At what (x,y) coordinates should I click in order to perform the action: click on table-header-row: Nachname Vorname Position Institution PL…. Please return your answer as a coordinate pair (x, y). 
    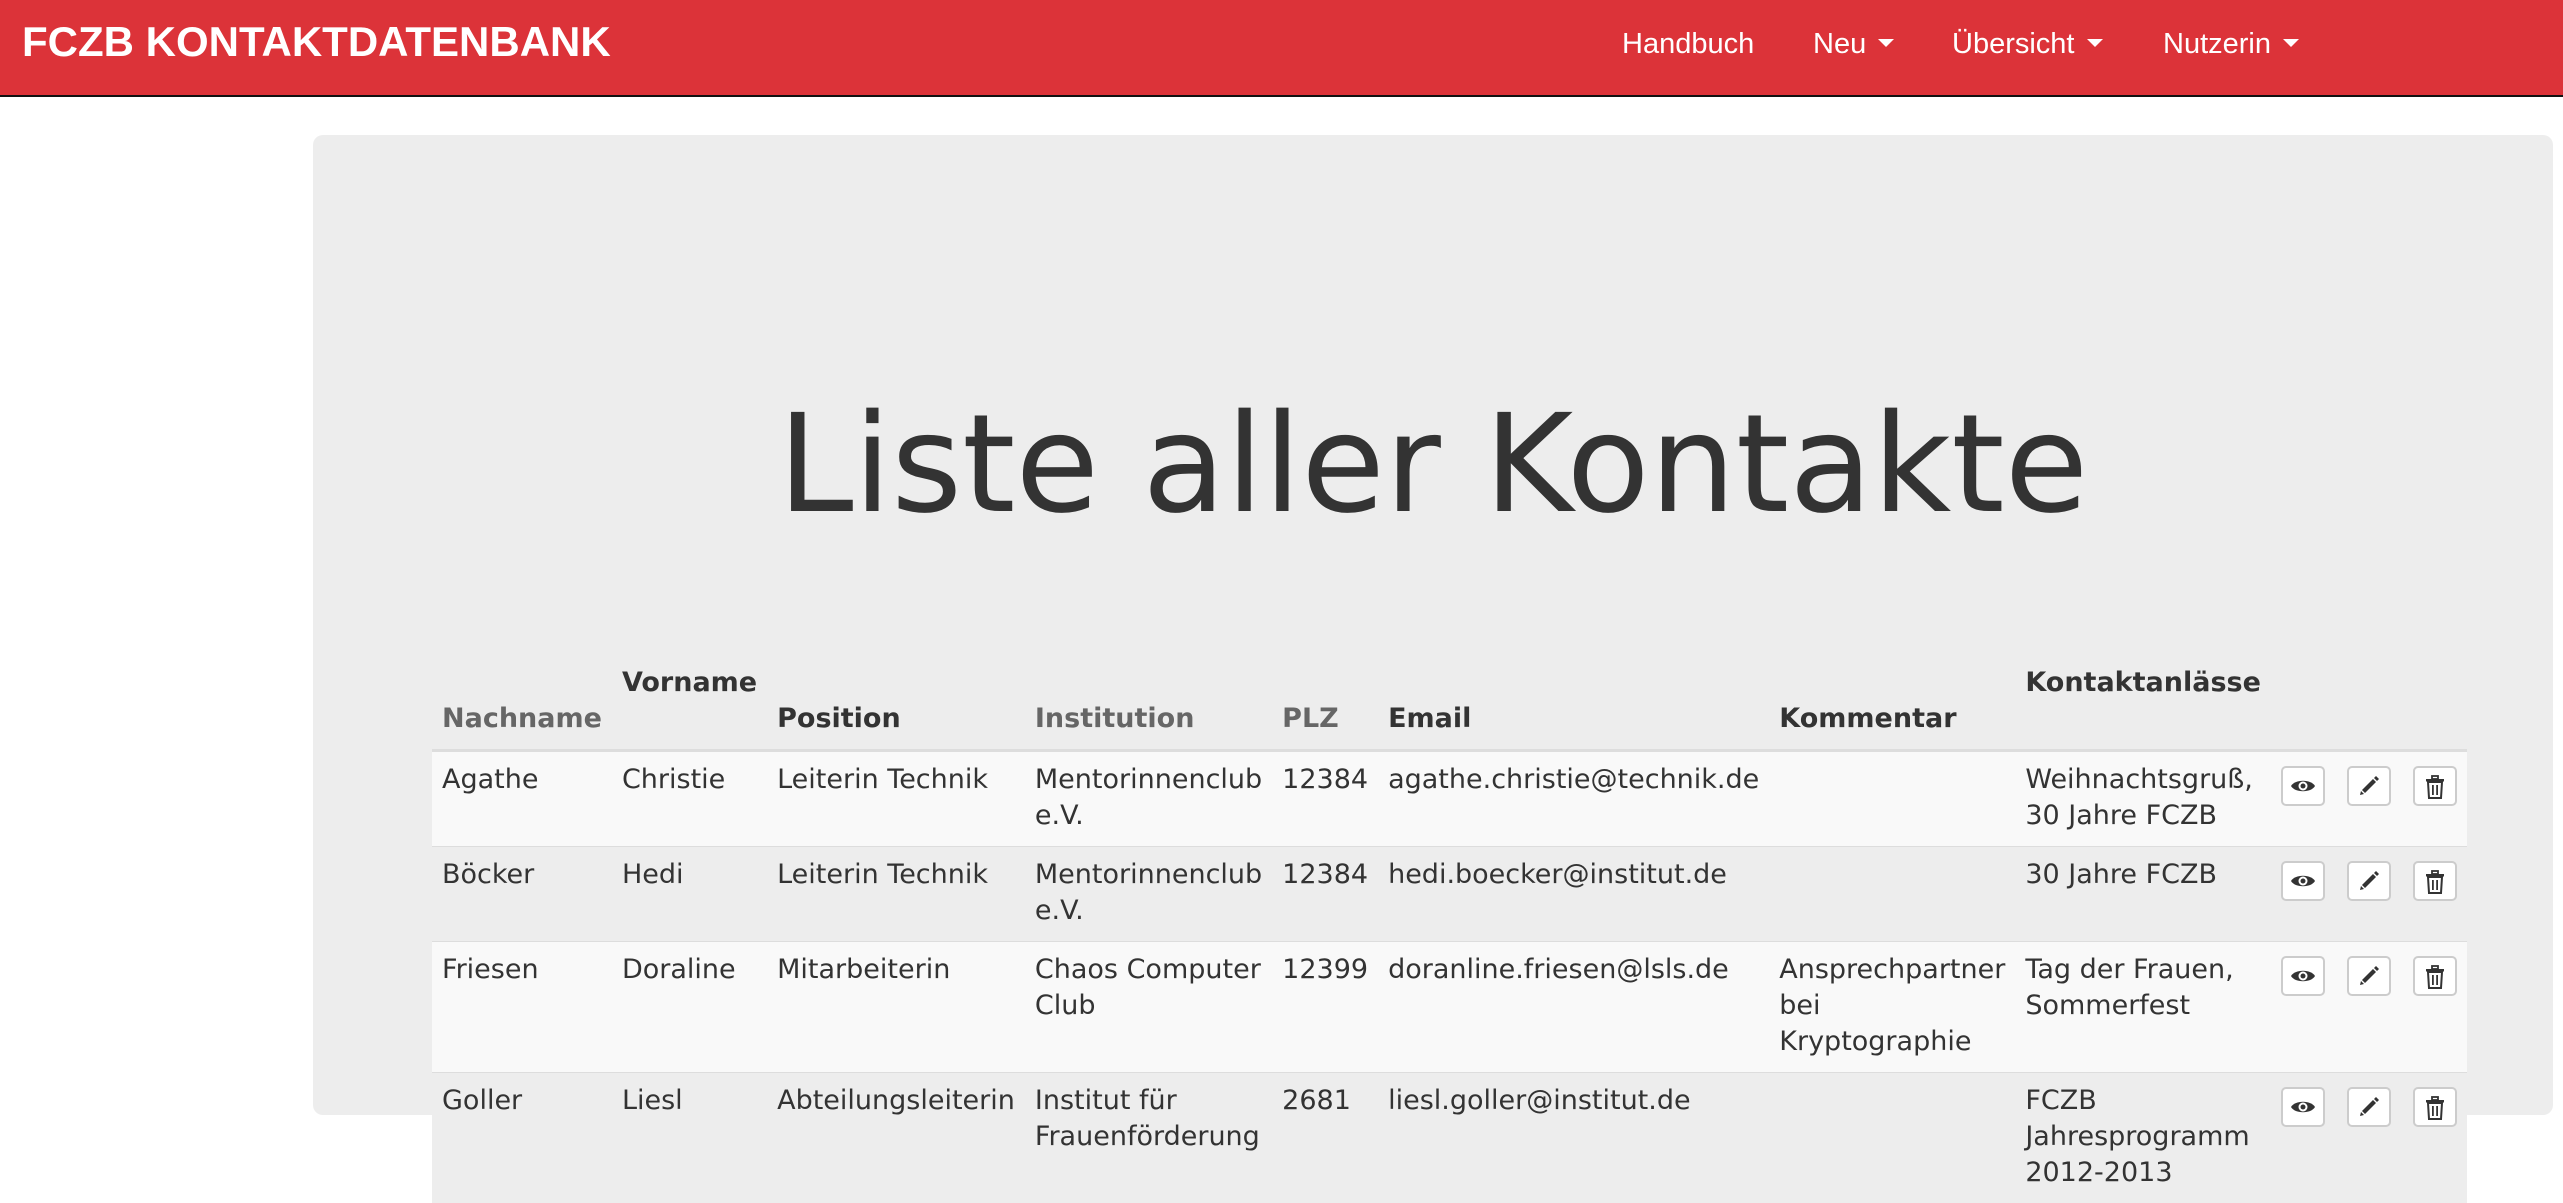
    Looking at the image, I should click on (1449, 703).